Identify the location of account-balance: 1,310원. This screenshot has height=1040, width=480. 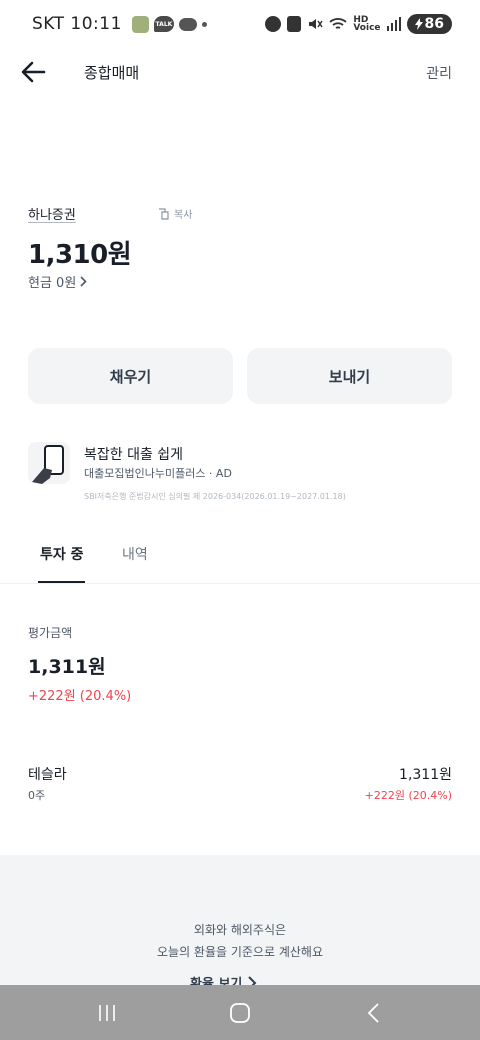
(80, 255).